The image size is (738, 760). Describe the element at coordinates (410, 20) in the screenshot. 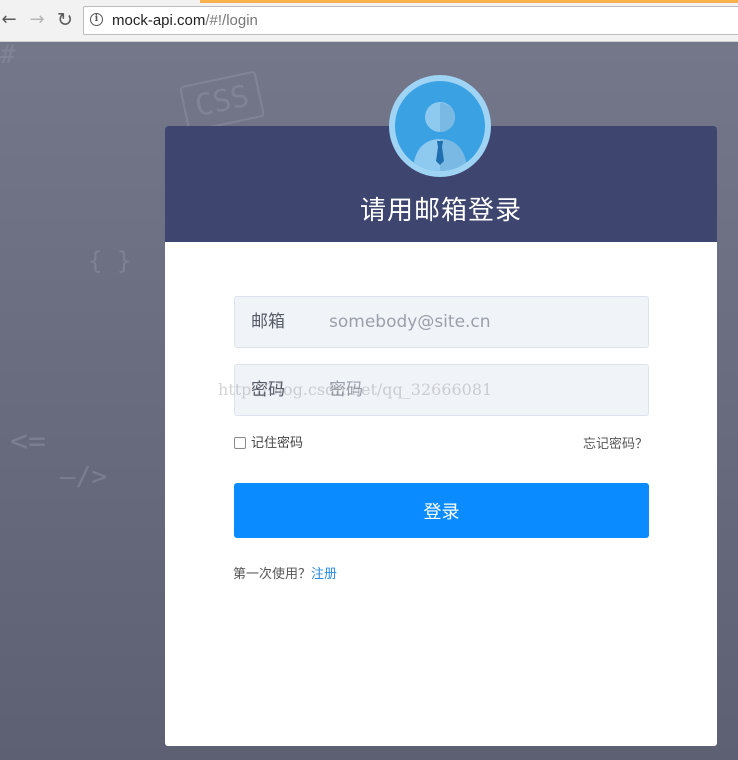

I see `address-bar: i mock-api.com/#!/login` at that location.